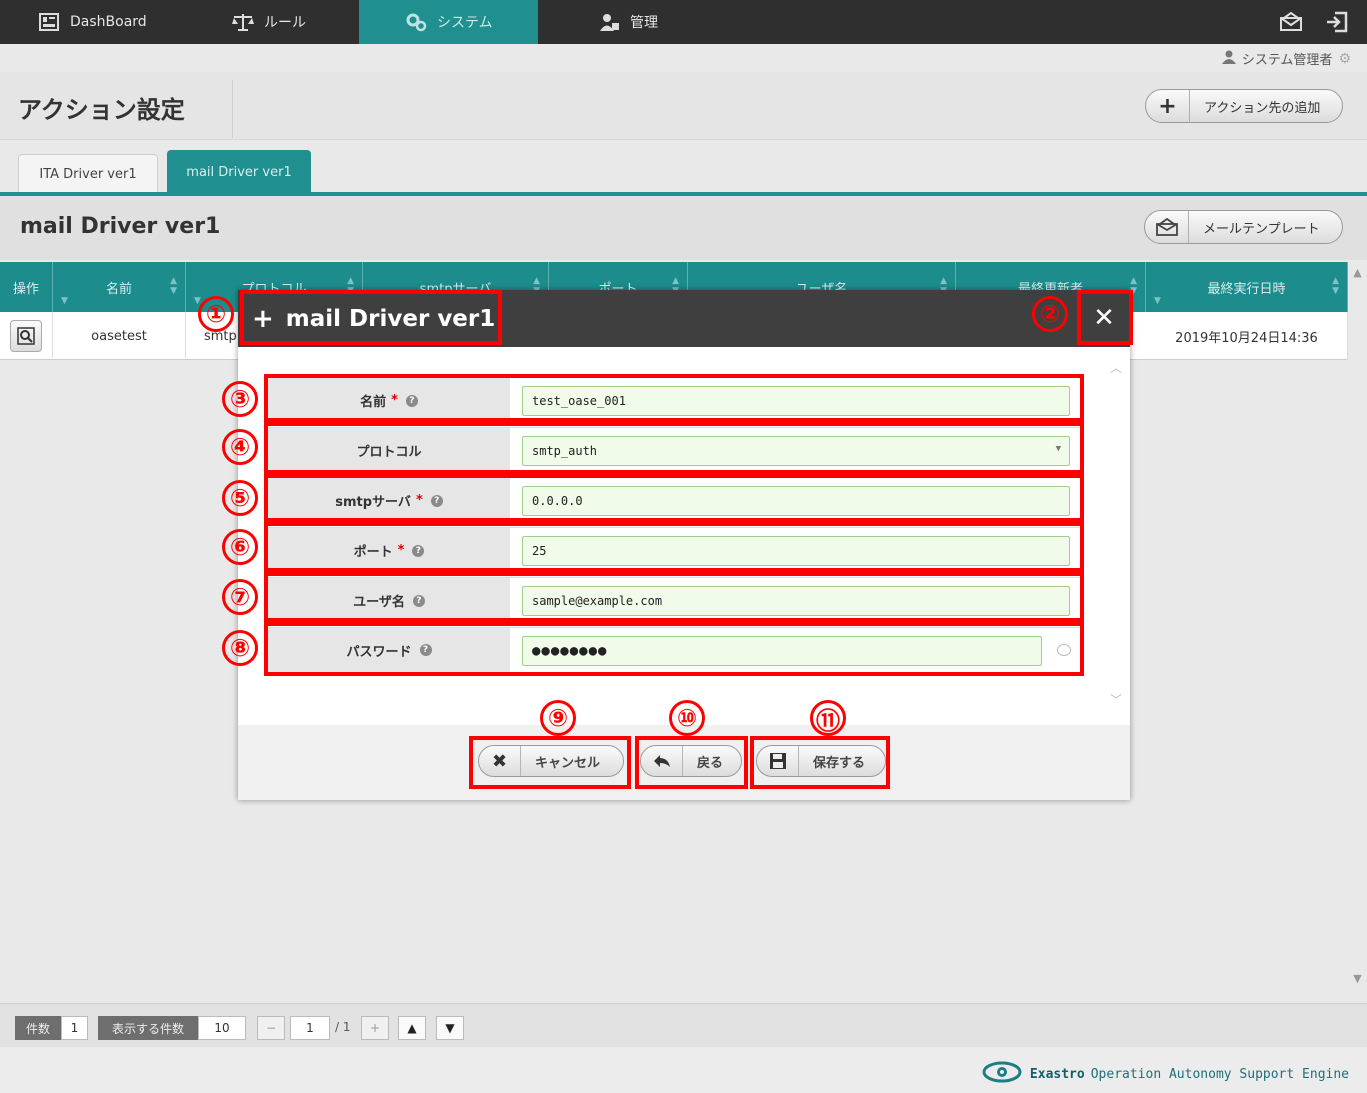 Image resolution: width=1367 pixels, height=1093 pixels. What do you see at coordinates (240, 547) in the screenshot?
I see `annotation-number: ⑥` at bounding box center [240, 547].